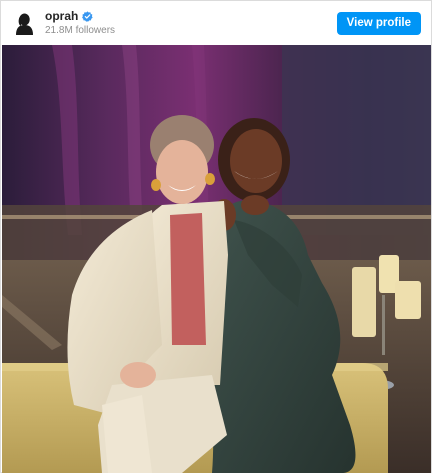  What do you see at coordinates (61, 16) in the screenshot?
I see `username-link: oprah` at bounding box center [61, 16].